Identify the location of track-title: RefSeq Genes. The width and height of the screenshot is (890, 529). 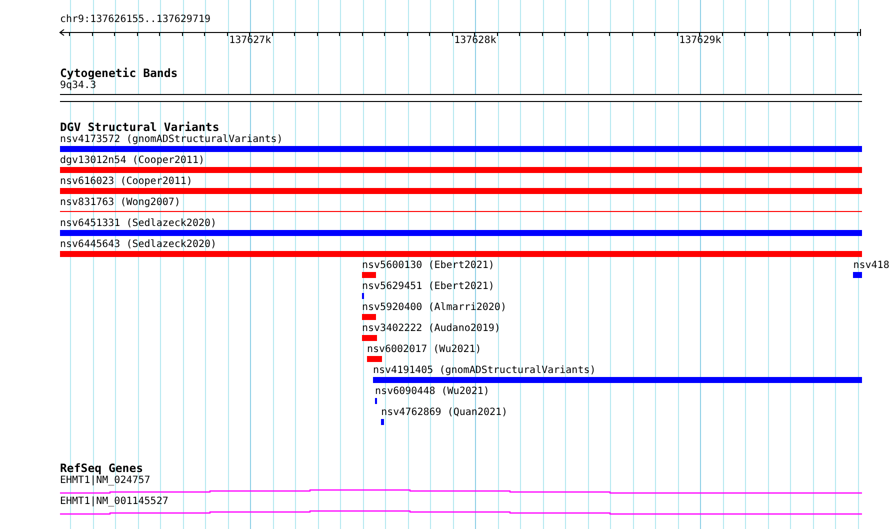
(102, 468).